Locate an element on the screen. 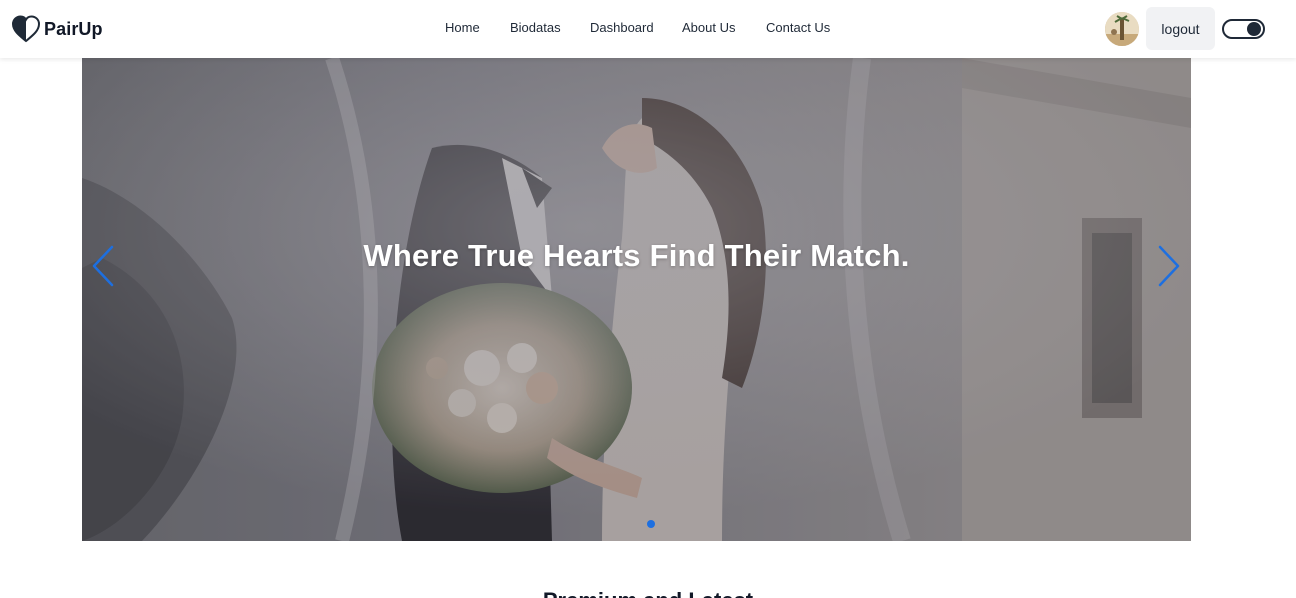  avatar-image is located at coordinates (1122, 29).